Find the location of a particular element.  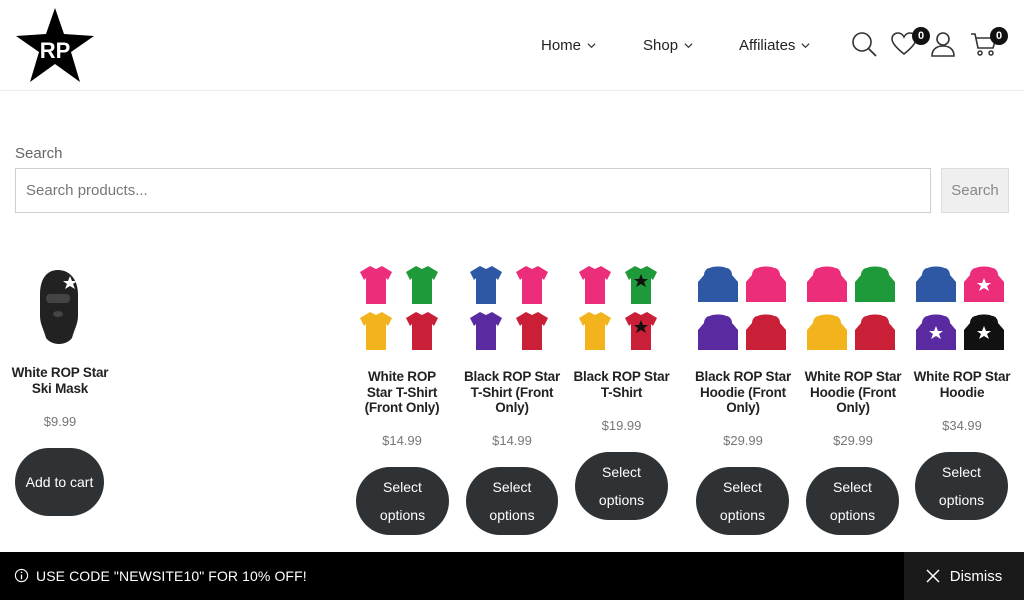

product-price: $19.99 is located at coordinates (621, 425).